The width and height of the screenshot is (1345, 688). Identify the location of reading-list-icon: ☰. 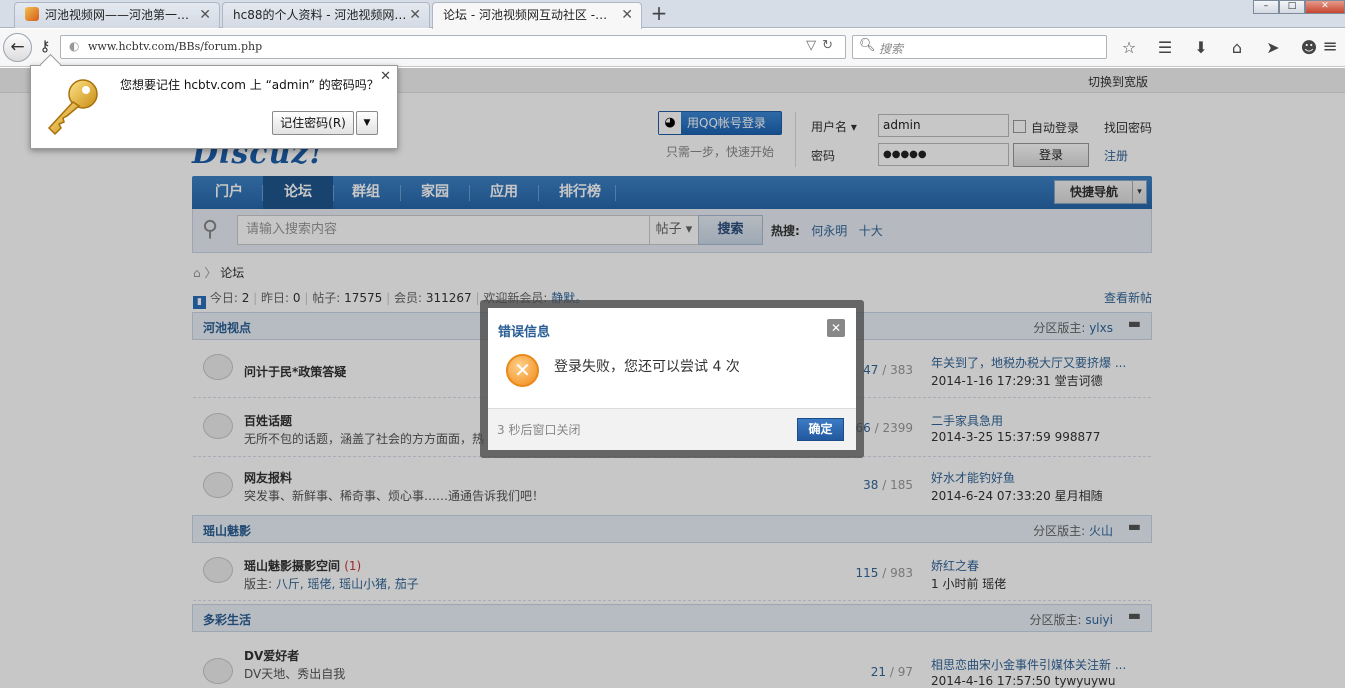
(1165, 48).